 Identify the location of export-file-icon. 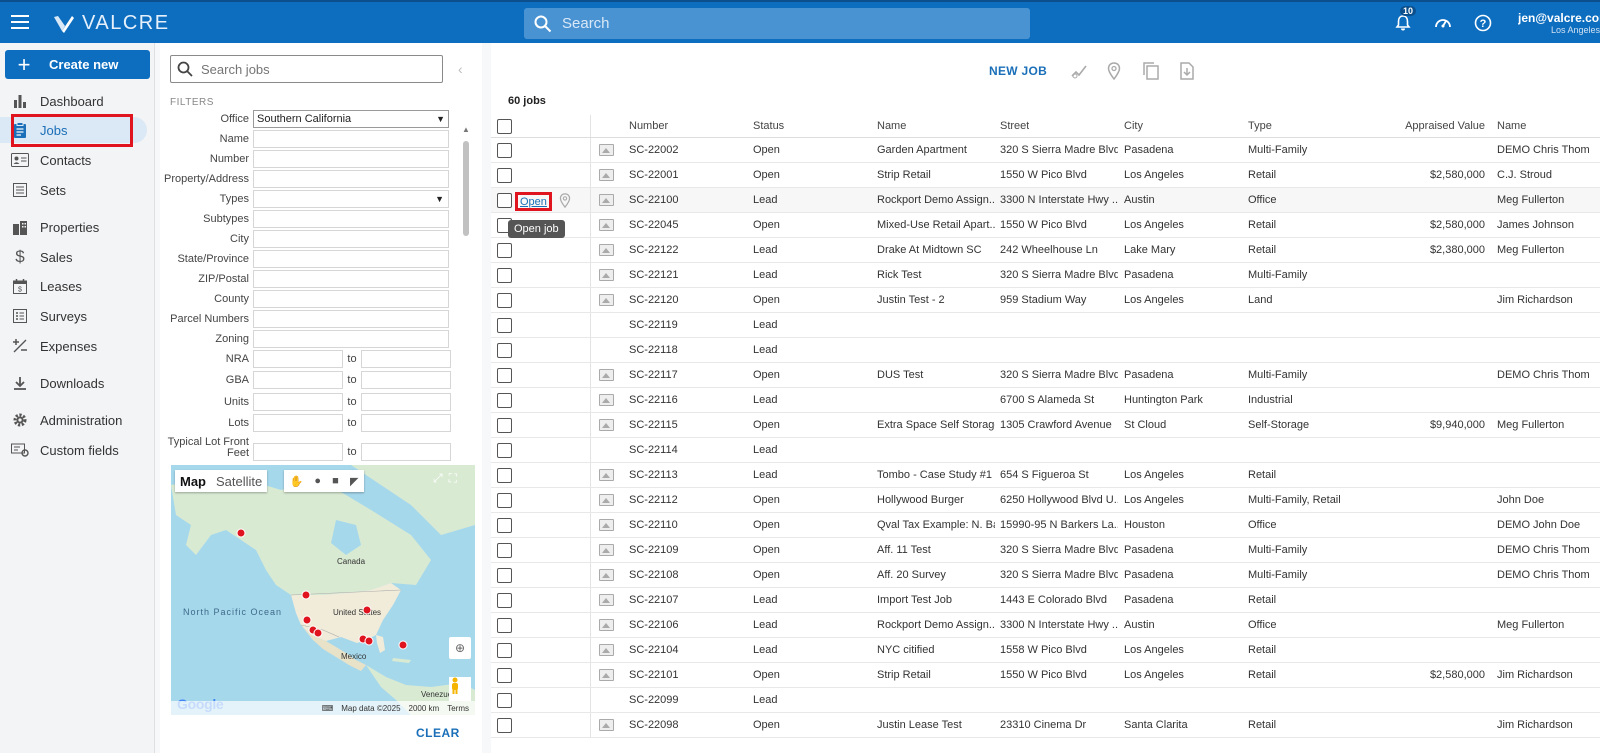
(1187, 71).